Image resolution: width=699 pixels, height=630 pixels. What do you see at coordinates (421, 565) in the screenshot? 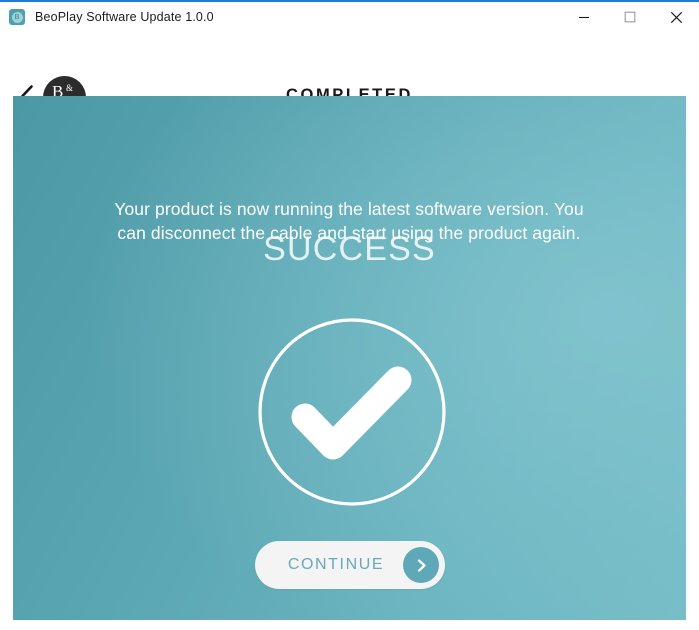
I see `chevron-right-icon` at bounding box center [421, 565].